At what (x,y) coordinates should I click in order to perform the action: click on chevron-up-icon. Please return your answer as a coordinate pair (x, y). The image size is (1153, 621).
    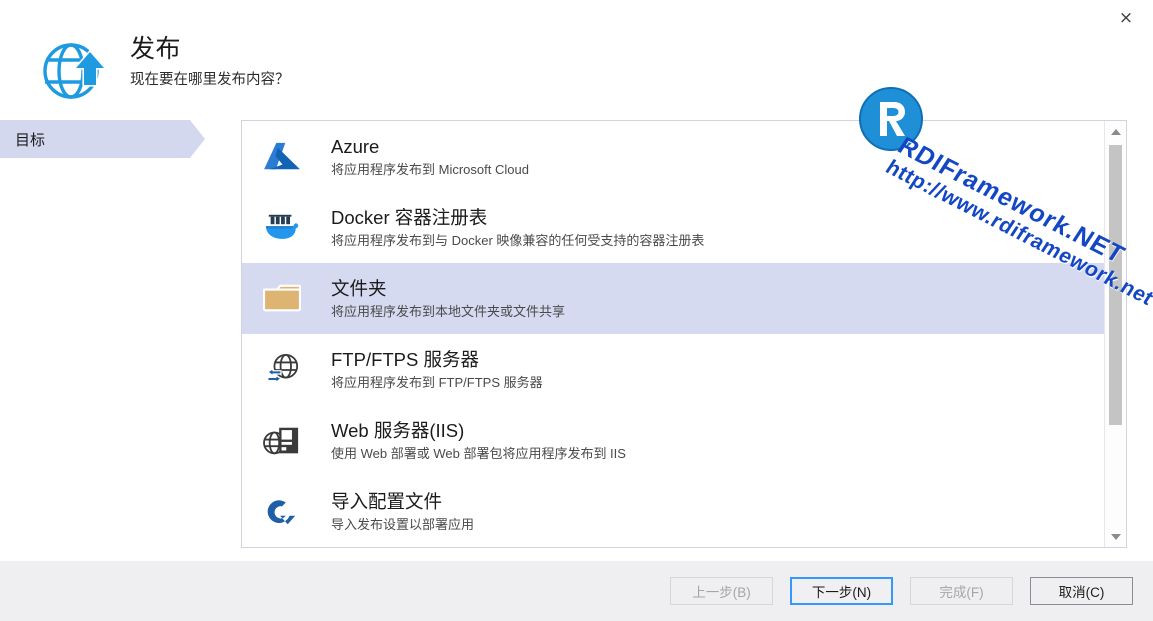
    Looking at the image, I should click on (1115, 131).